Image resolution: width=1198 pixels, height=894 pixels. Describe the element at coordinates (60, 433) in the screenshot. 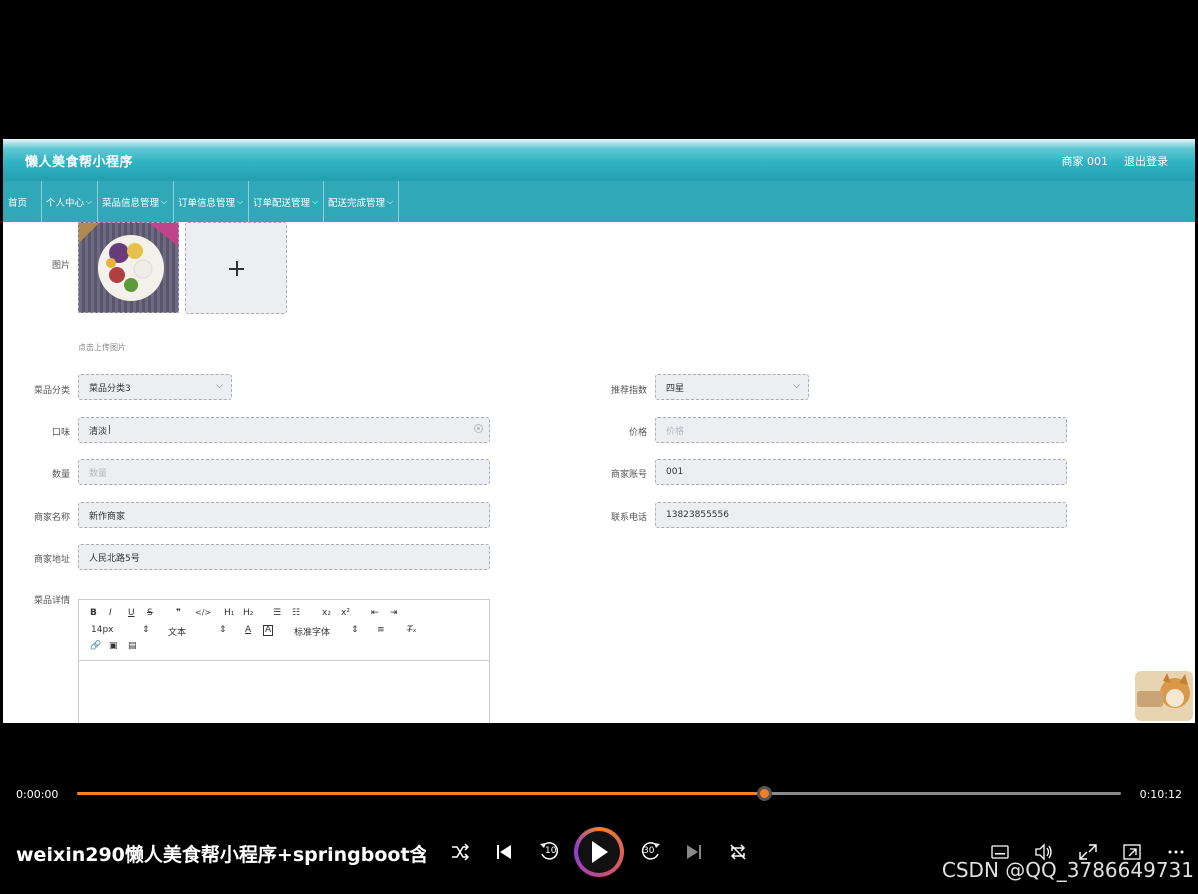

I see `taste-label: 口味` at that location.